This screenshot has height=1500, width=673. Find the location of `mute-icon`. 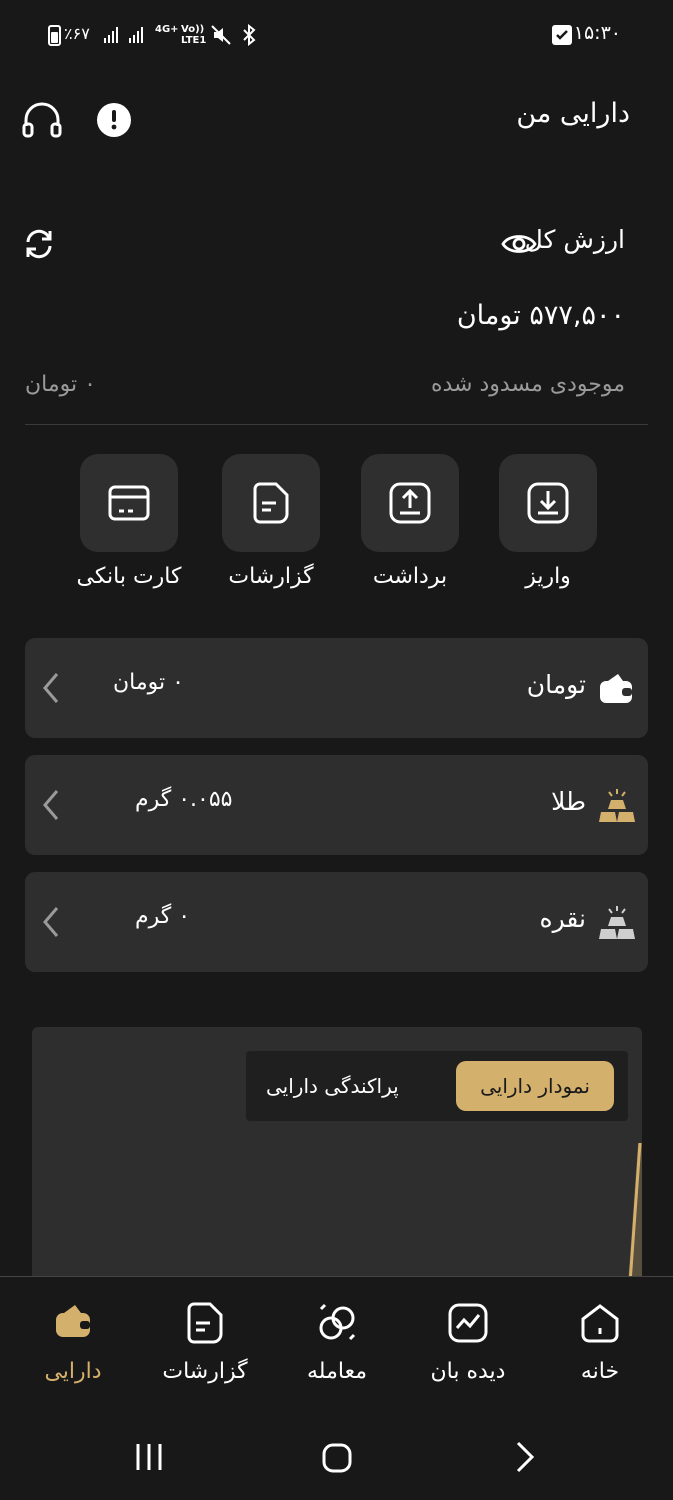

mute-icon is located at coordinates (221, 37).